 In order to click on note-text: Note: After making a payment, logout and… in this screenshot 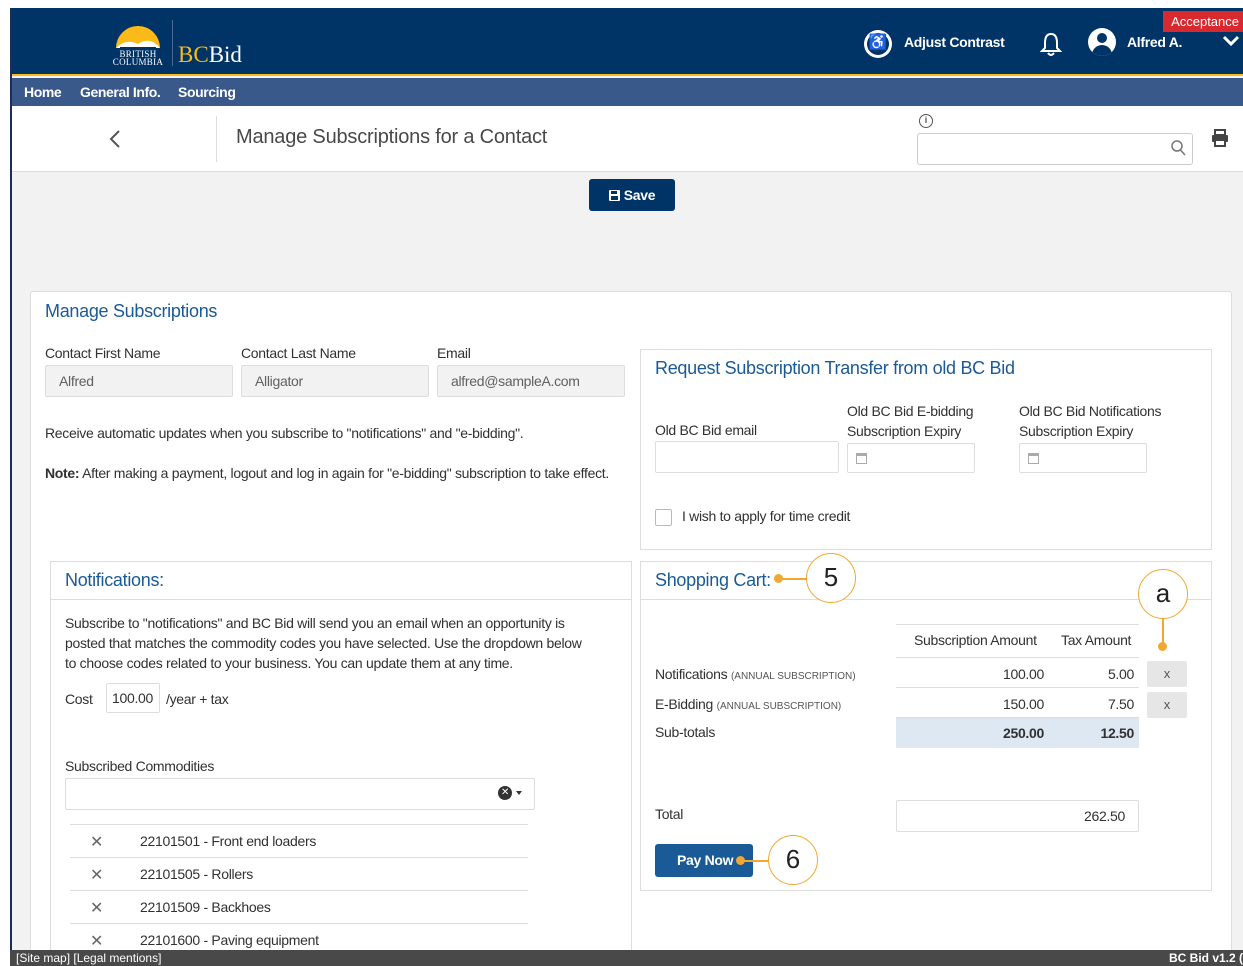, I will do `click(327, 473)`.